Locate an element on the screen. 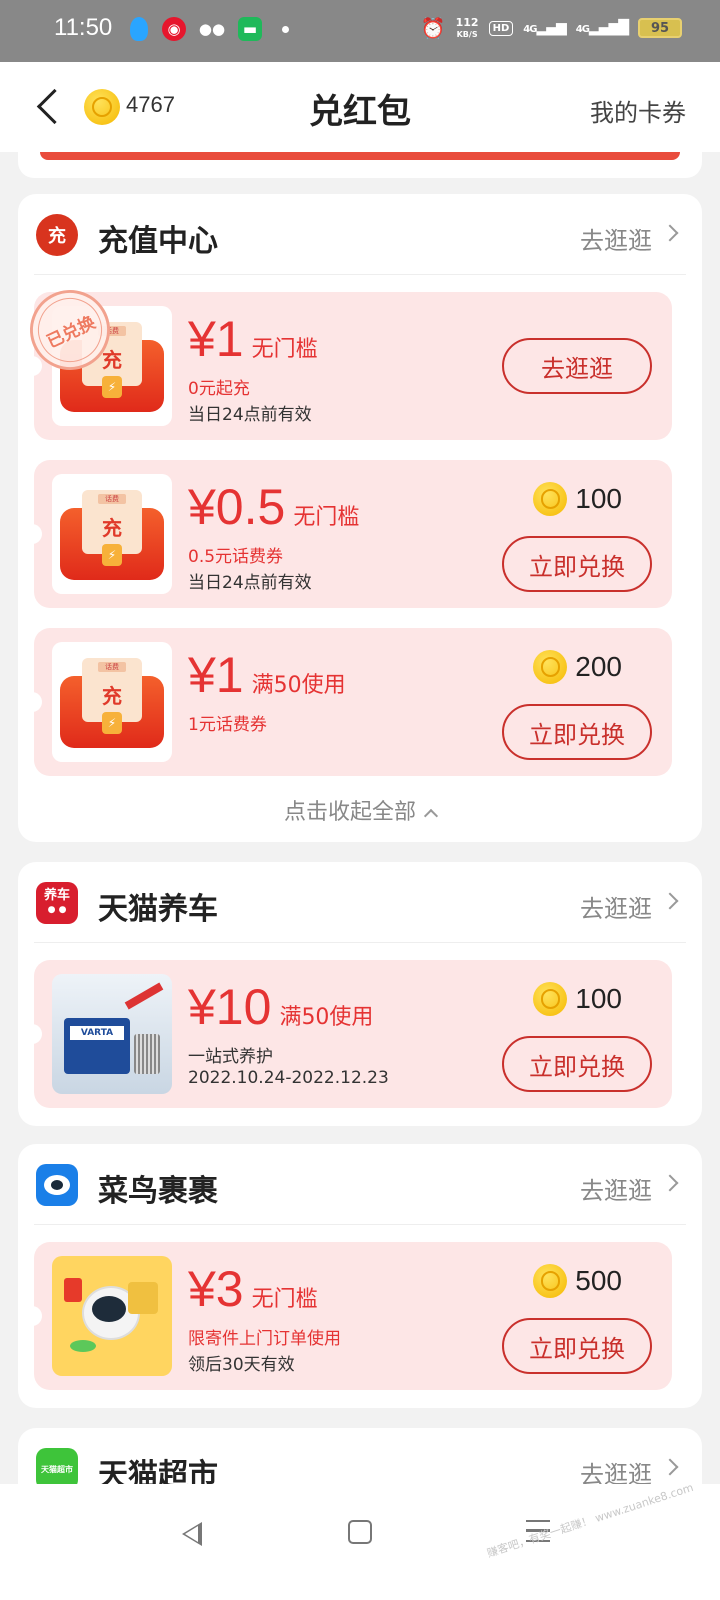 Image resolution: width=720 pixels, height=1600 pixels. recharge-logo-icon: 充 is located at coordinates (57, 235).